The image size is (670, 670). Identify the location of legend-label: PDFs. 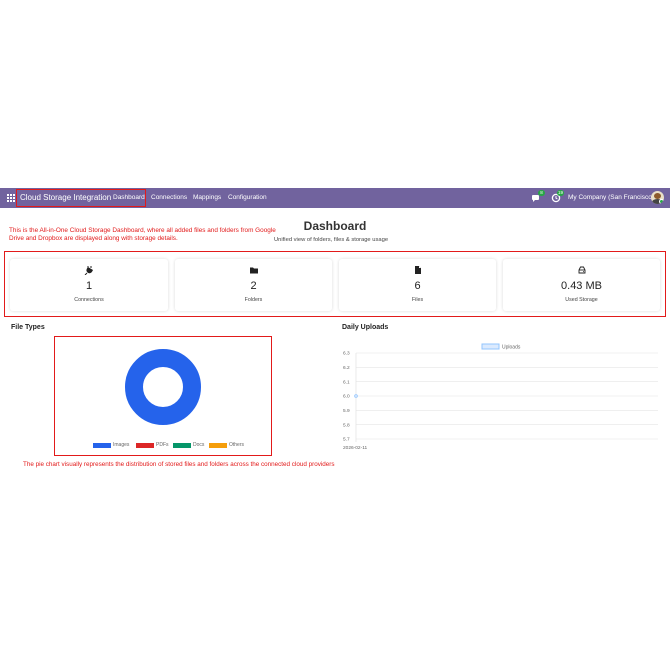
(162, 445).